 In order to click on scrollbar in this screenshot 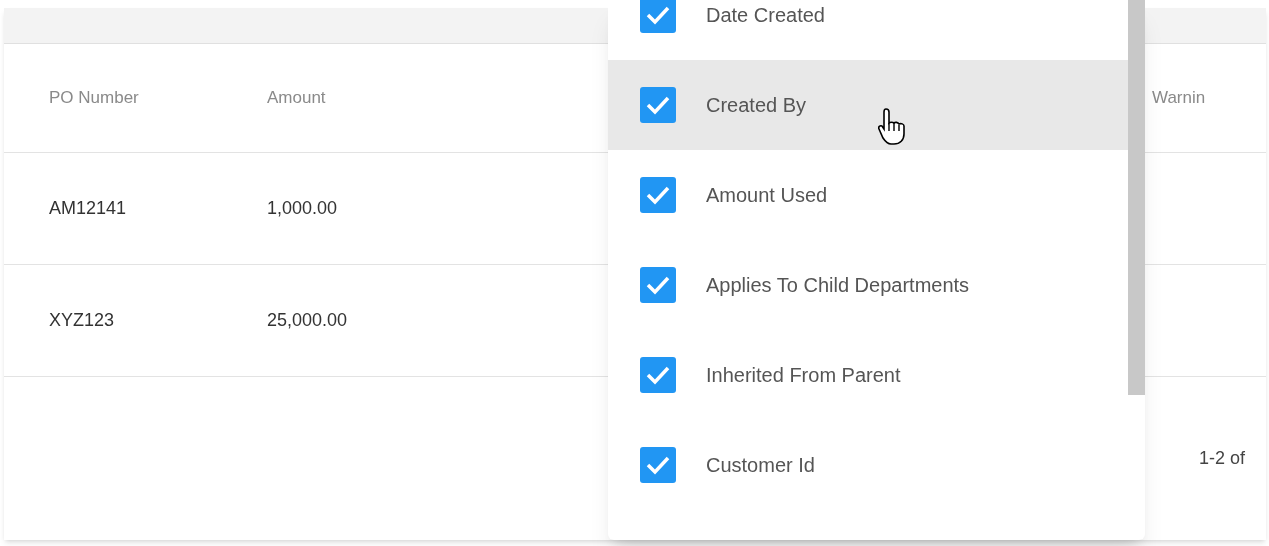, I will do `click(1136, 197)`.